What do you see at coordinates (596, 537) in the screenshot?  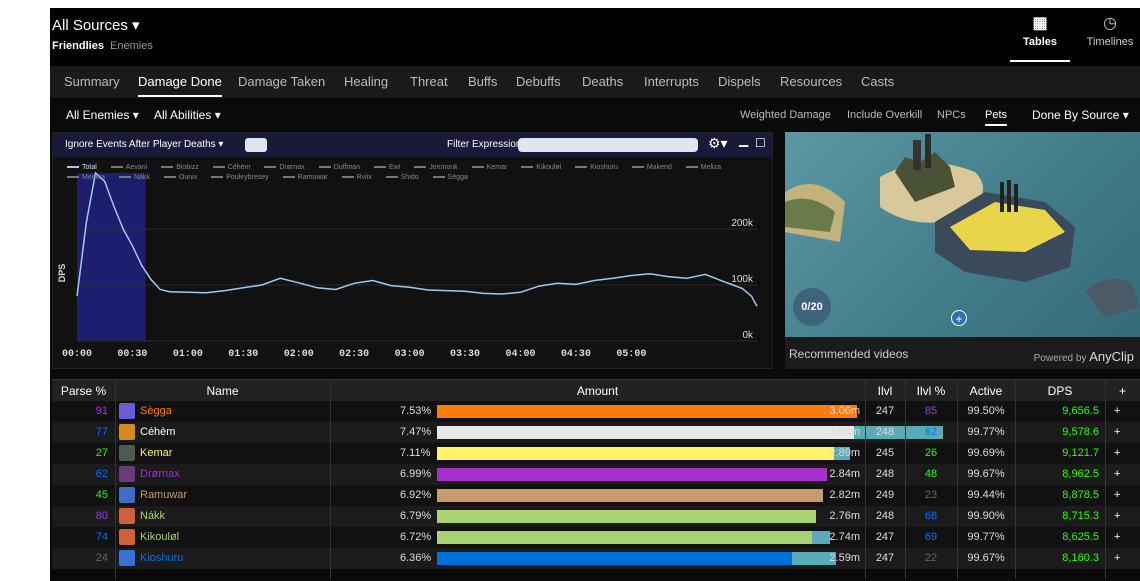 I see `table-row: 74 Kikouløl 6.72% 2.74m 247 69 99.77% 8,625.5 +` at bounding box center [596, 537].